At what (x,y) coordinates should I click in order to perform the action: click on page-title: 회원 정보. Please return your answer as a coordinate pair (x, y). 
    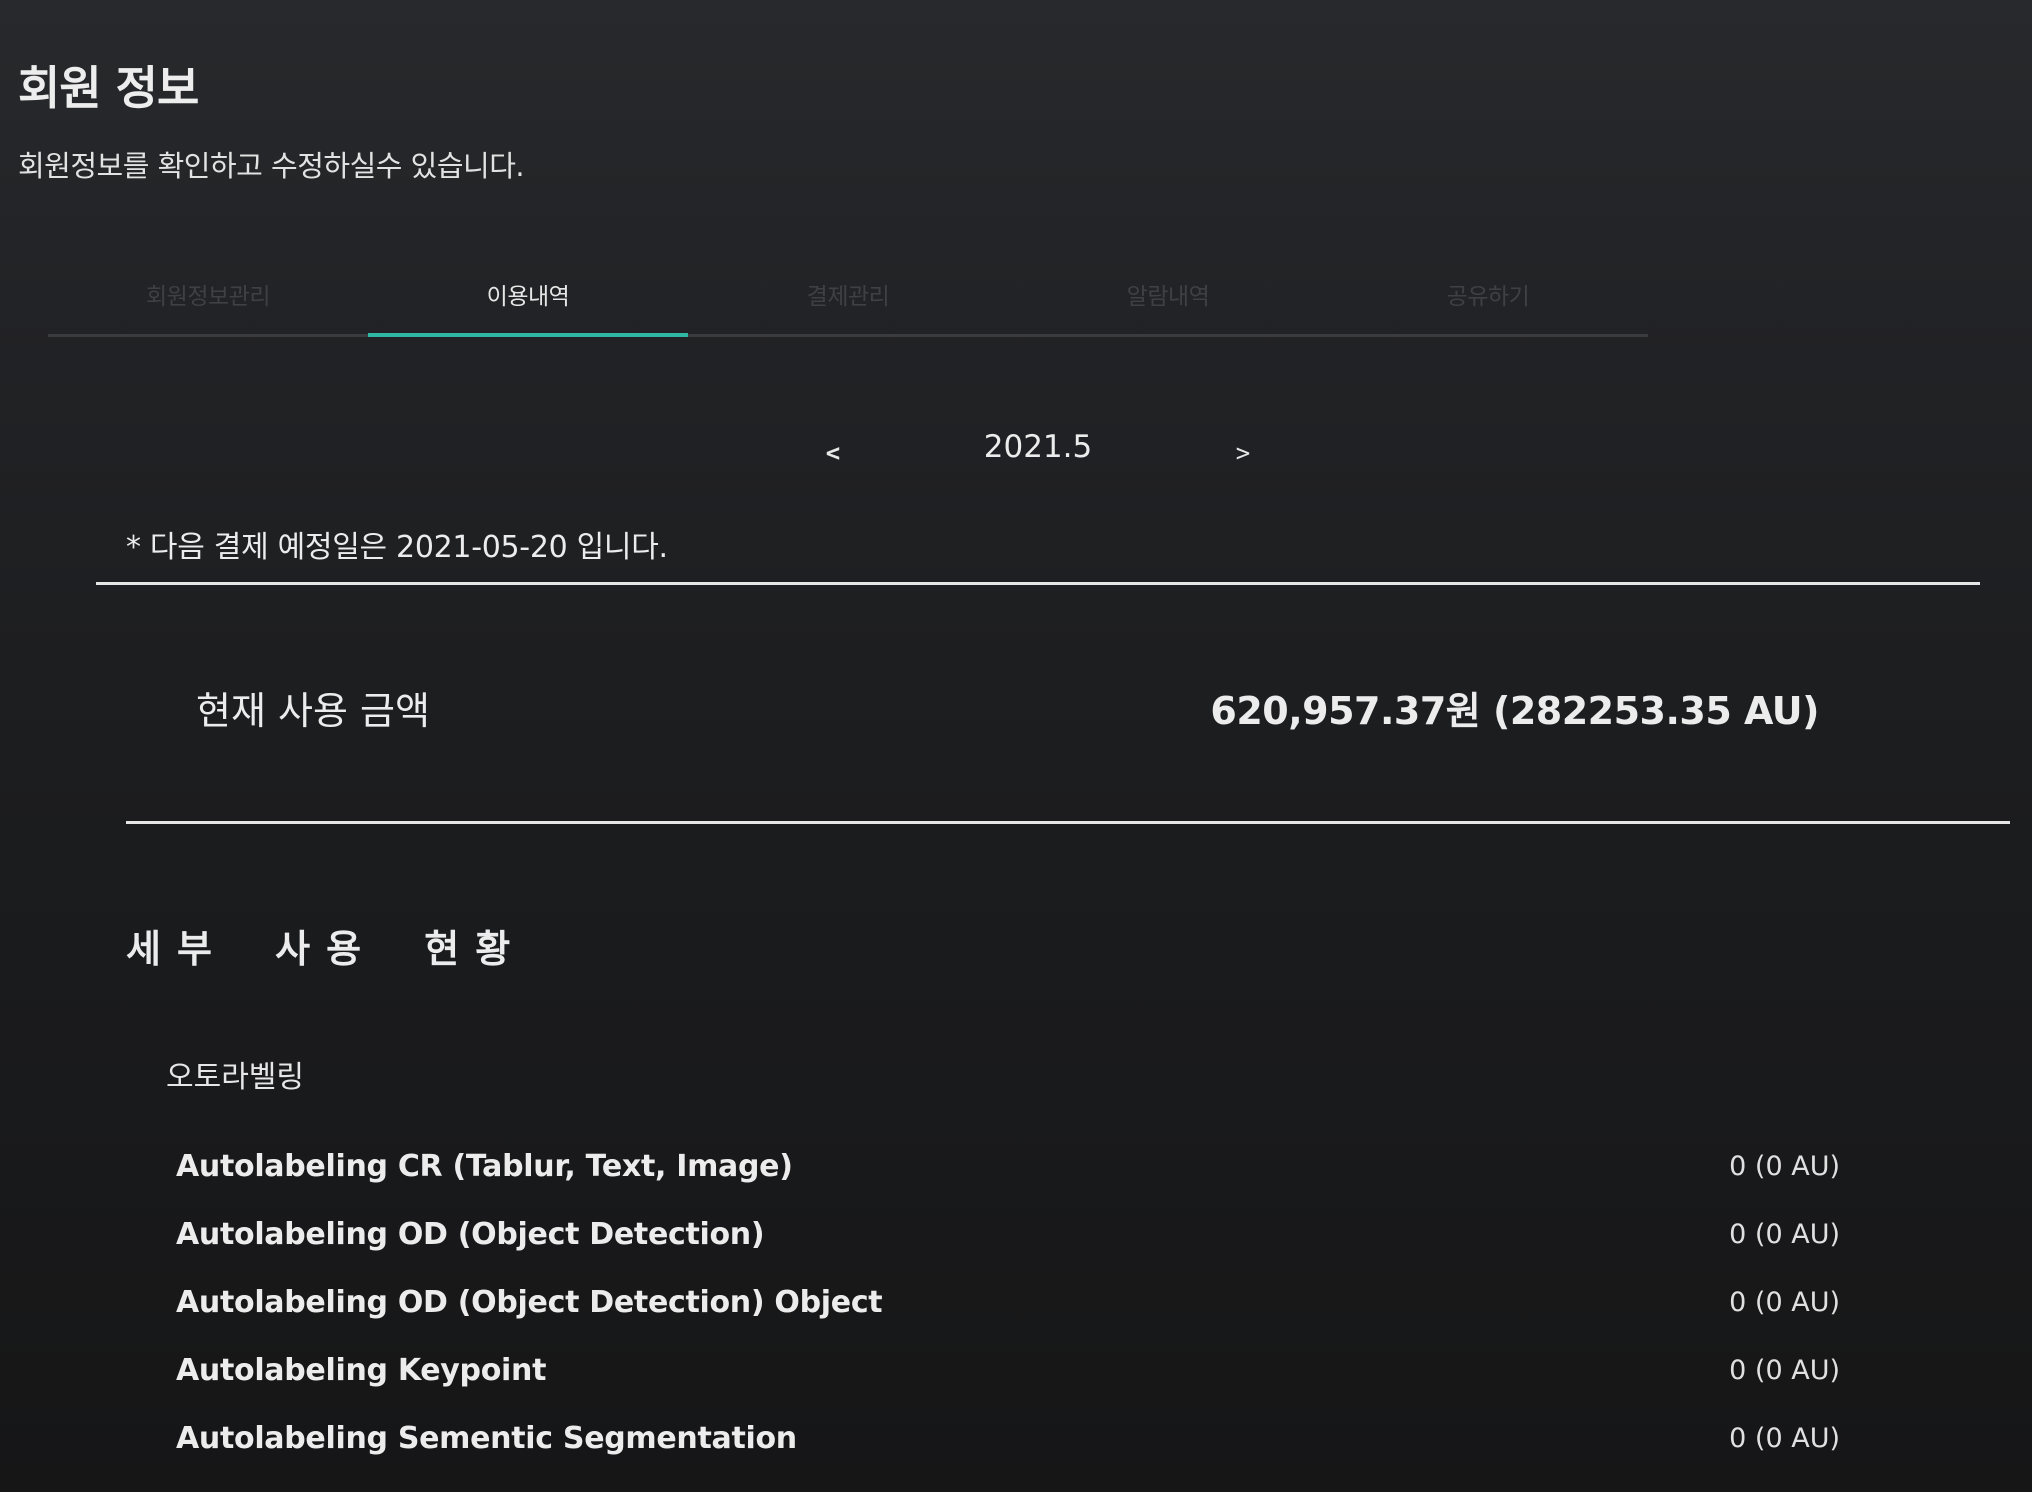
    Looking at the image, I should click on (108, 88).